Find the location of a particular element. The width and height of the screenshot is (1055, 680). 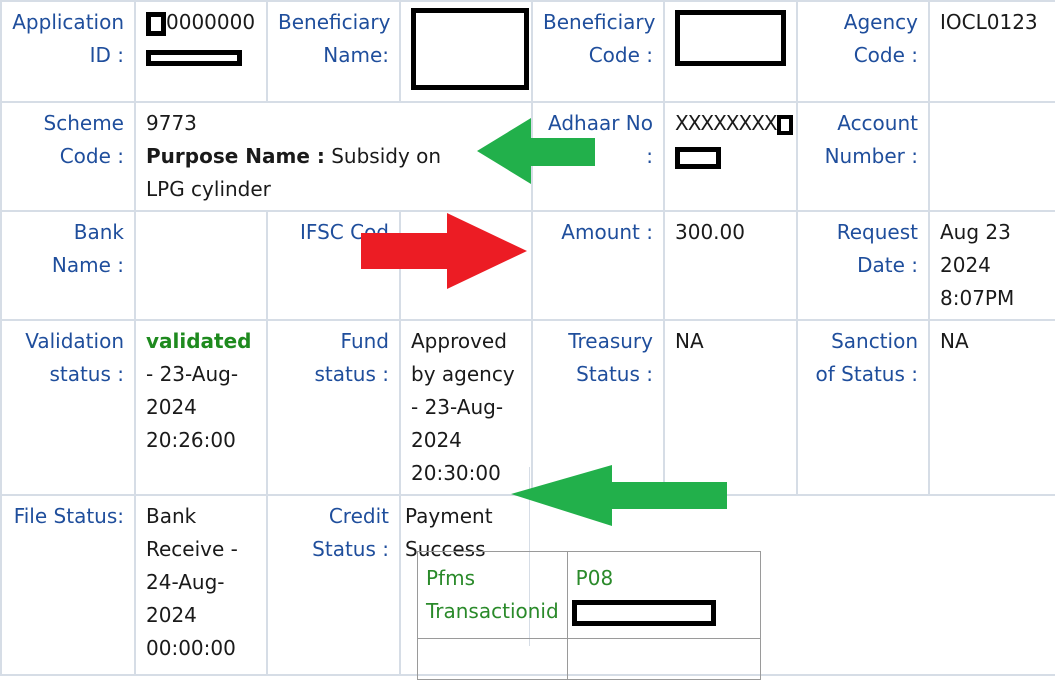

pfms-row-empty is located at coordinates (589, 659).